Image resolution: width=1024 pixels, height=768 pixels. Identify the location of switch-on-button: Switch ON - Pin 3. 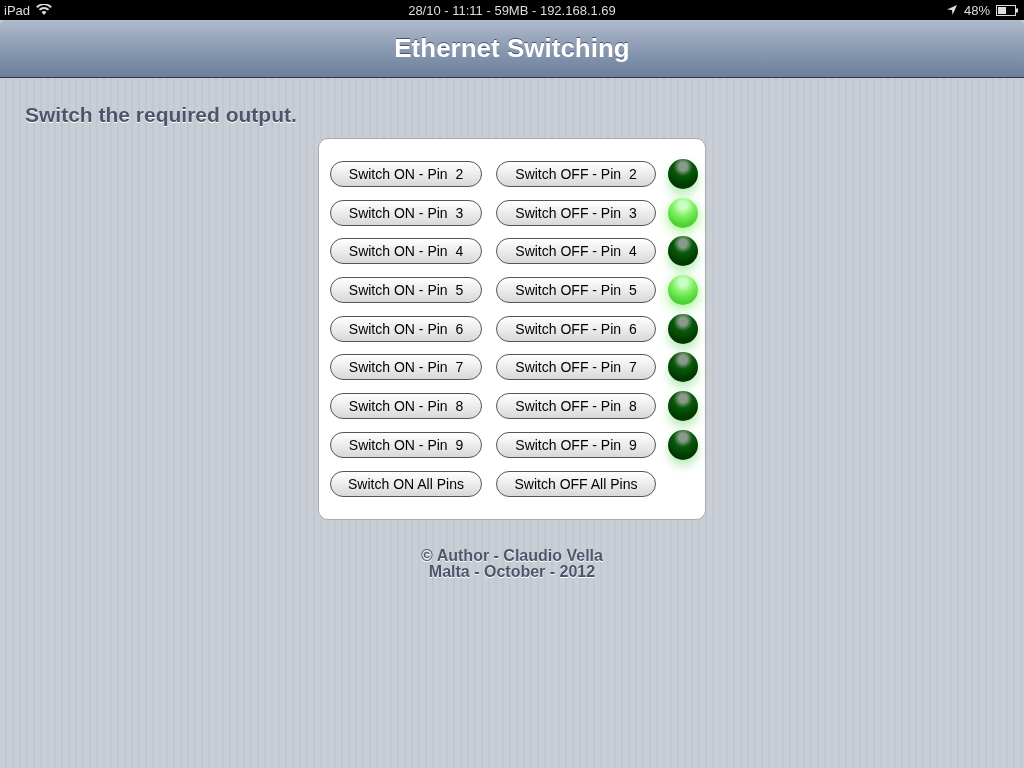
(406, 212).